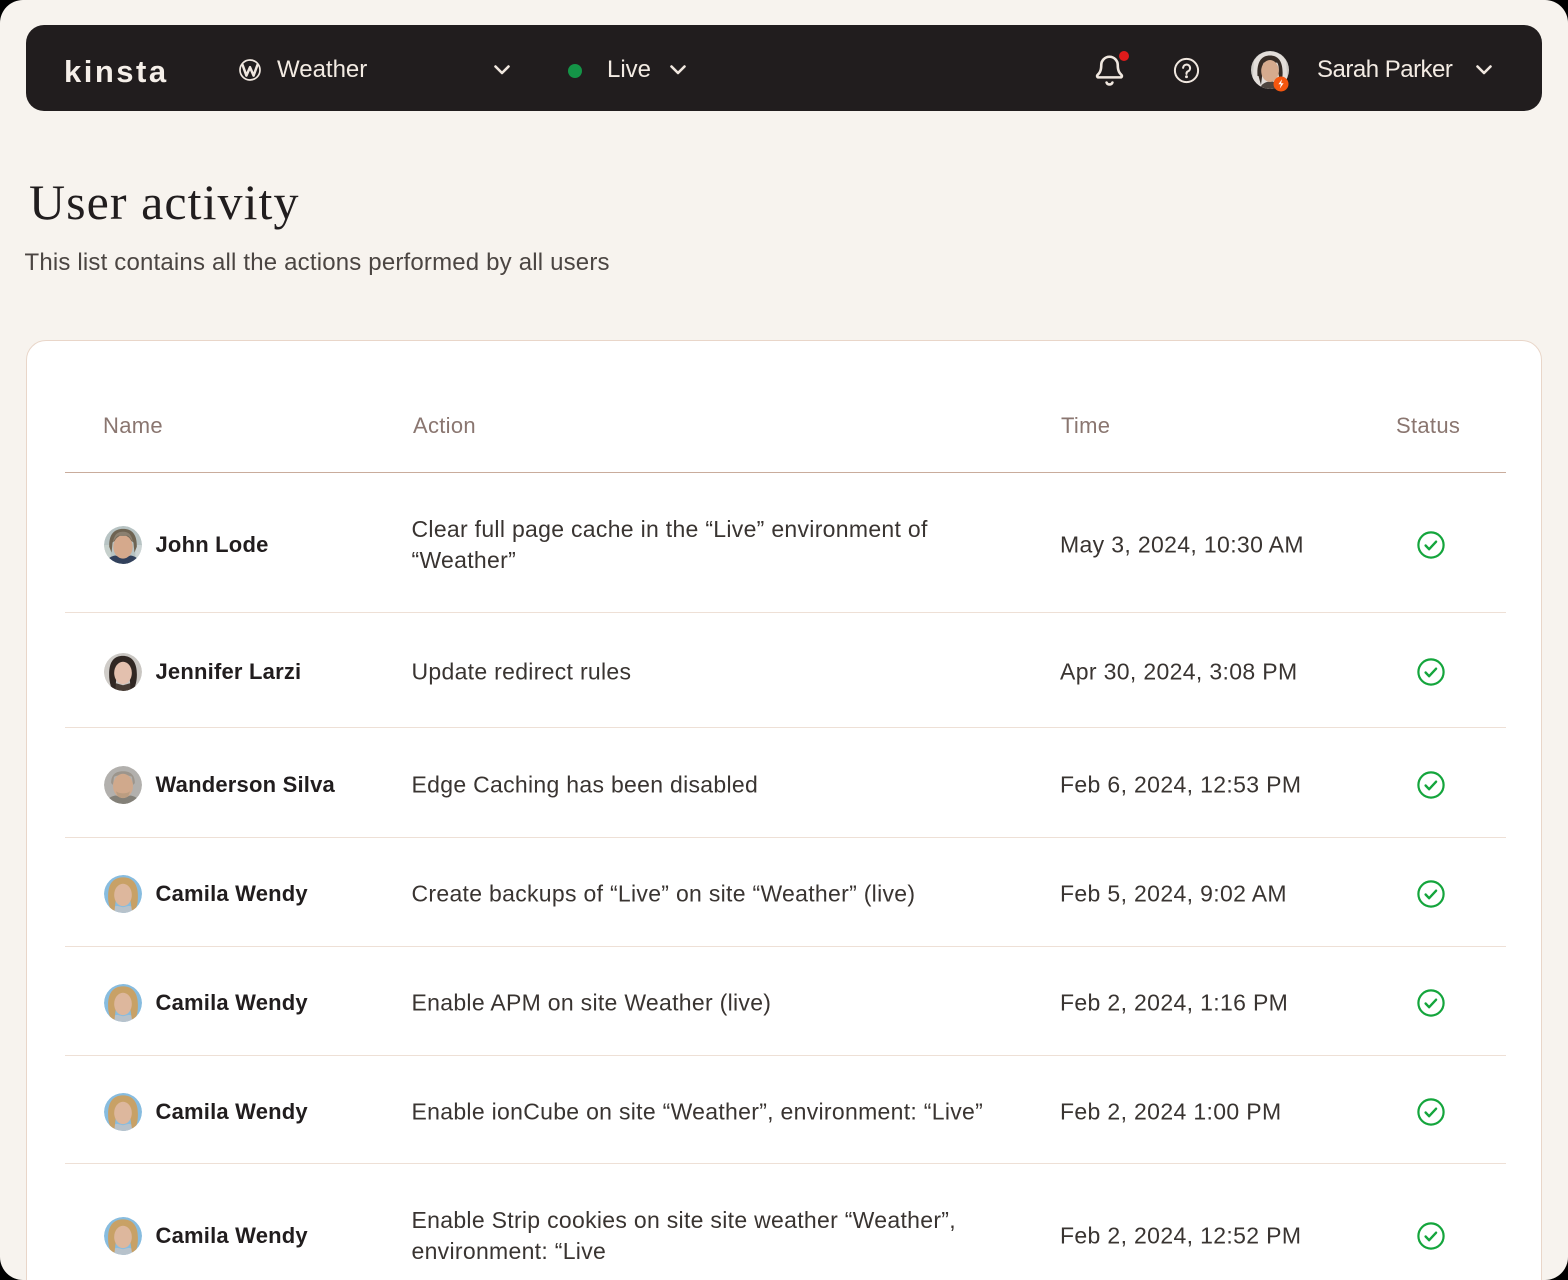 Image resolution: width=1568 pixels, height=1280 pixels. I want to click on svg-text: kinsta, so click(116, 70).